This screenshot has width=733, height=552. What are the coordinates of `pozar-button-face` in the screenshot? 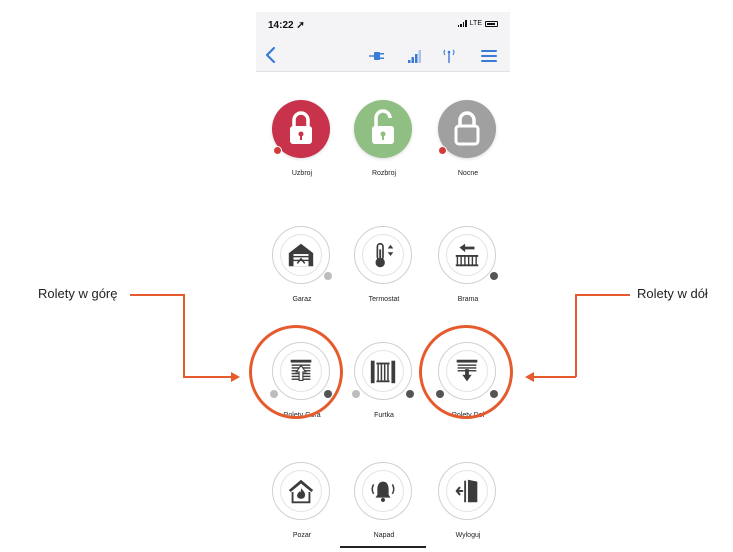 It's located at (301, 491).